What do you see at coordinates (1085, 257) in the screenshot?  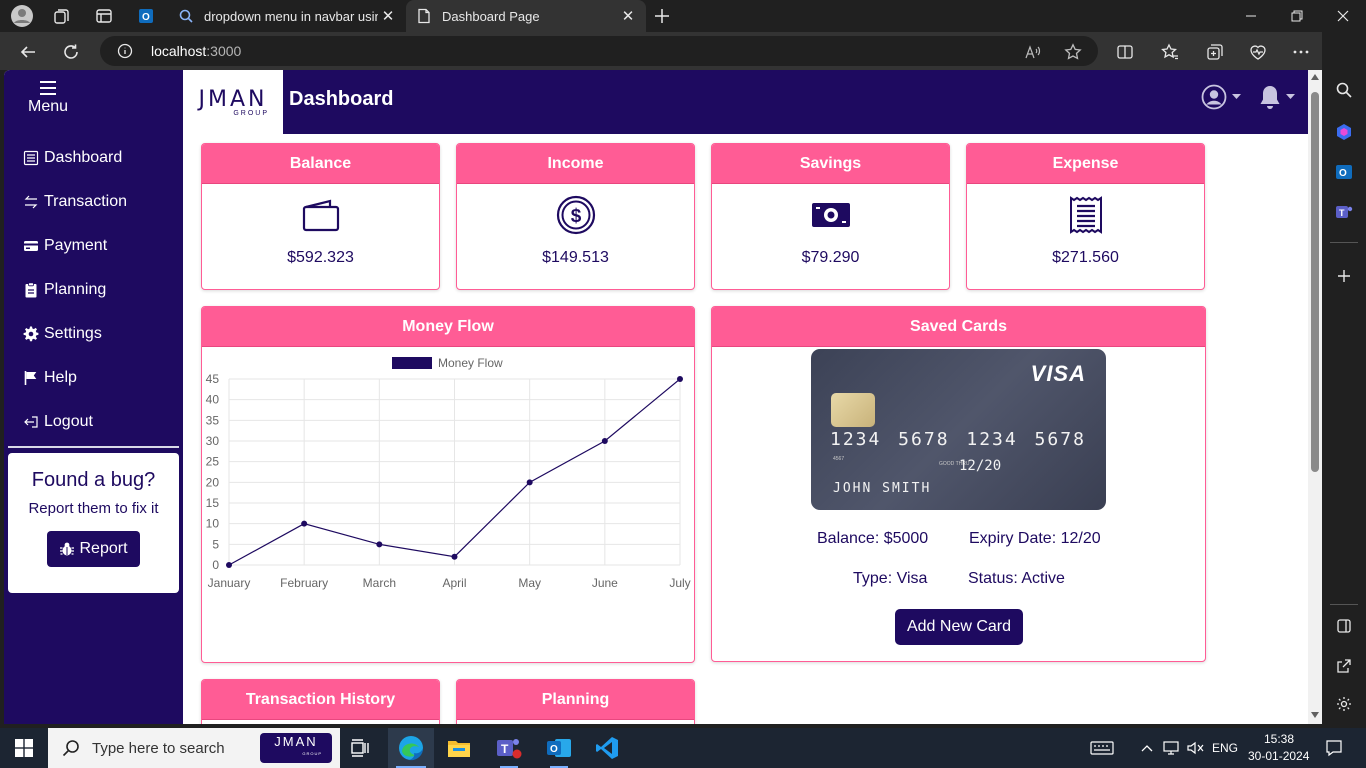 I see `stat-value: $271.560` at bounding box center [1085, 257].